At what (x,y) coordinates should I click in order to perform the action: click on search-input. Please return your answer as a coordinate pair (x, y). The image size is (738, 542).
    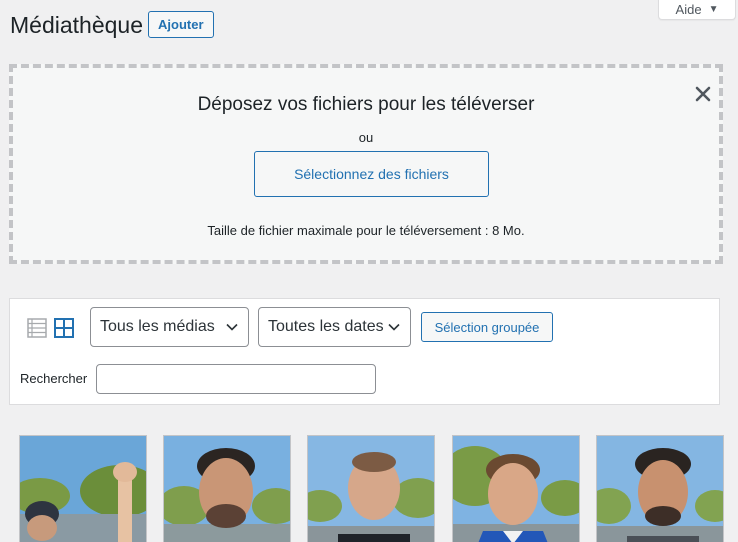
    Looking at the image, I should click on (236, 379).